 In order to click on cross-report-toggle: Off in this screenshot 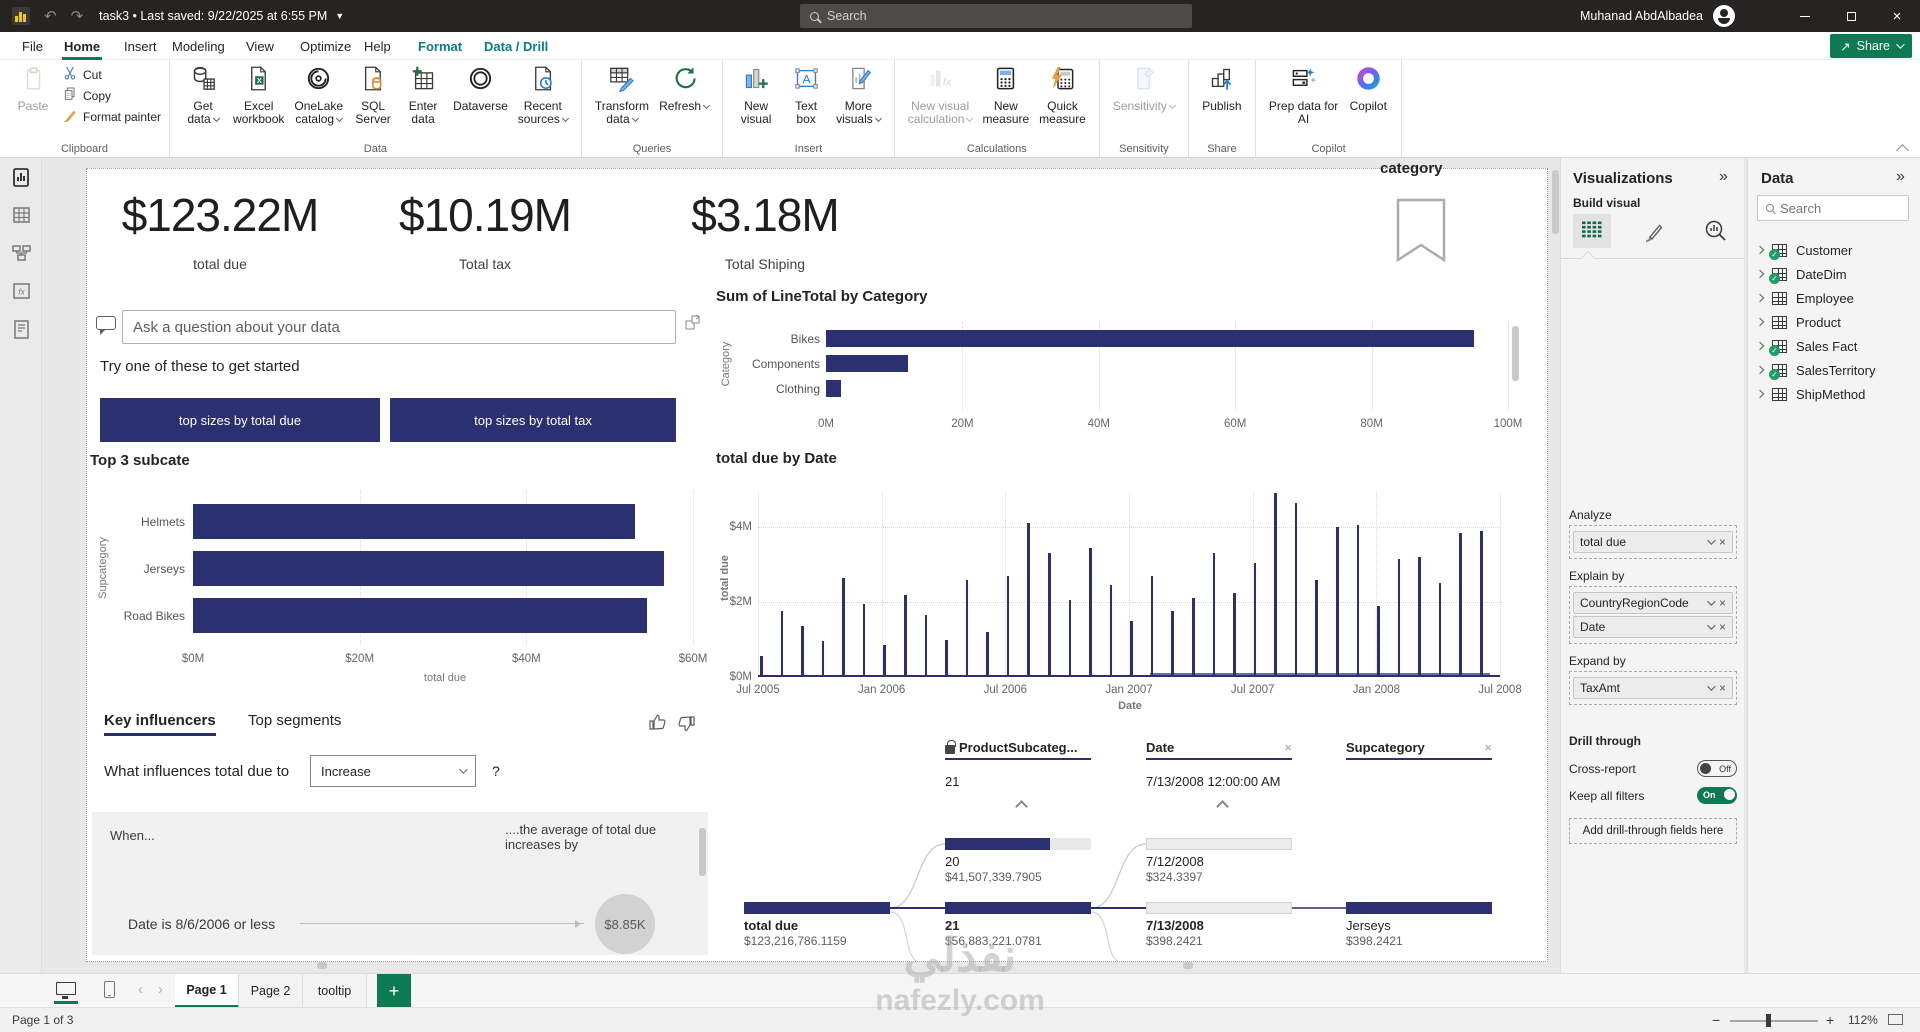, I will do `click(1717, 768)`.